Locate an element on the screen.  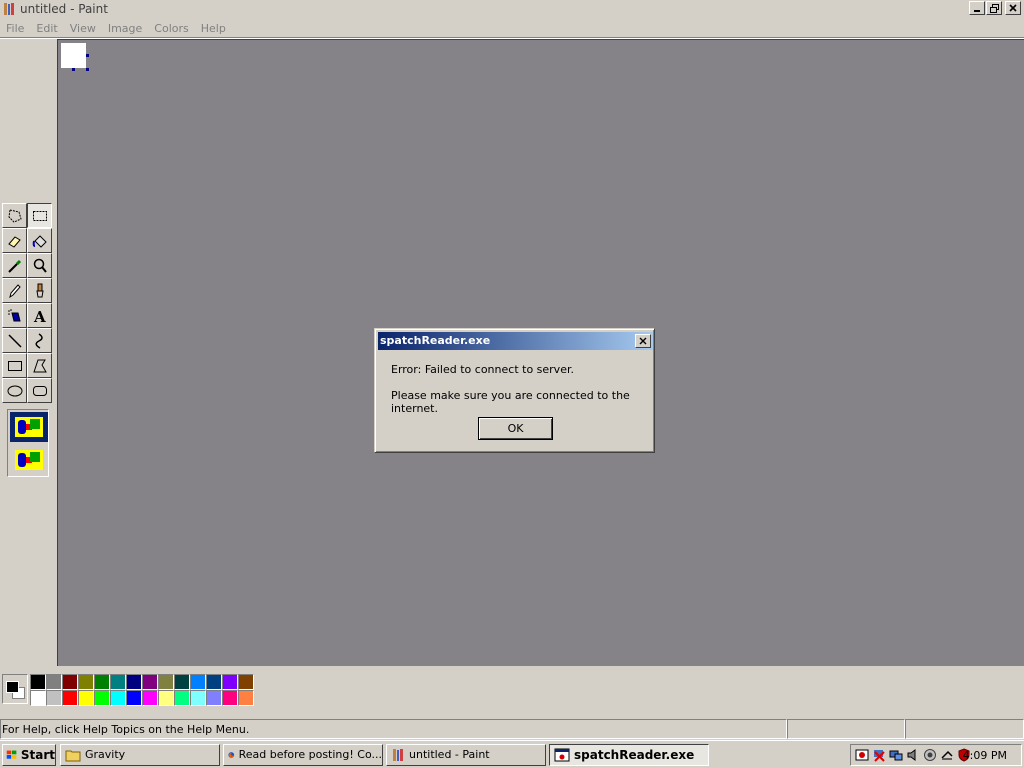
windows-logo-icon is located at coordinates (11, 754).